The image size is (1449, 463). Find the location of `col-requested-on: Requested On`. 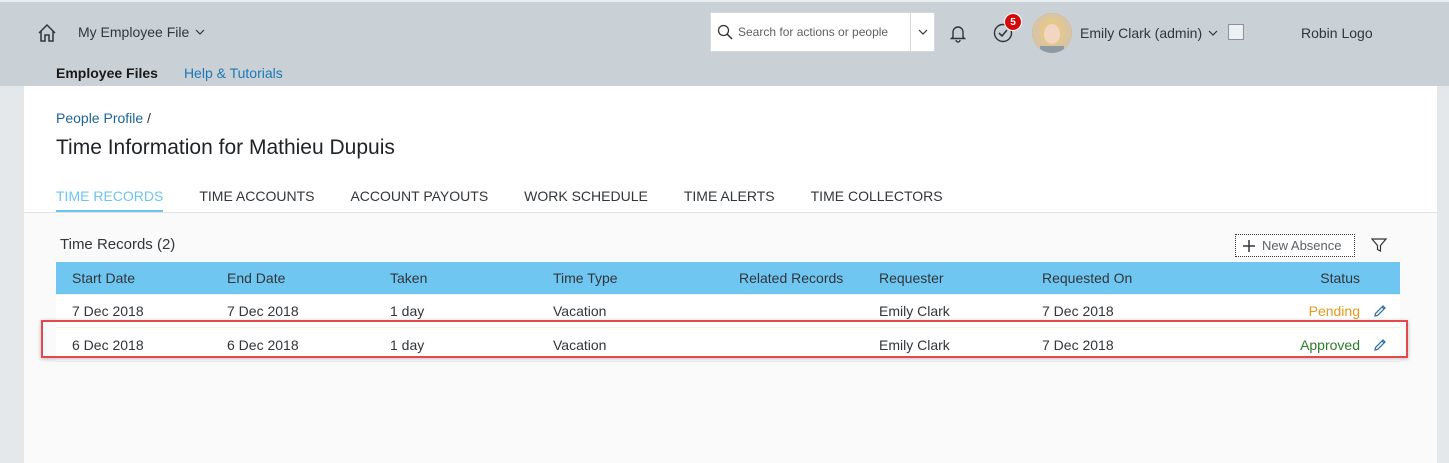

col-requested-on: Requested On is located at coordinates (1087, 278).